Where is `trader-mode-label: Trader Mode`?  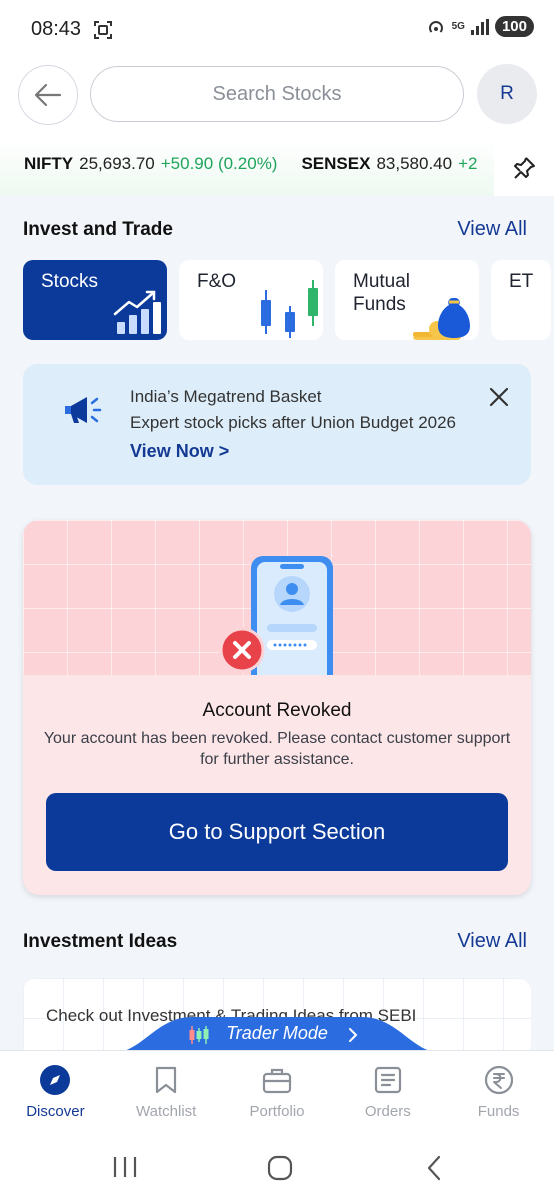
trader-mode-label: Trader Mode is located at coordinates (277, 1033).